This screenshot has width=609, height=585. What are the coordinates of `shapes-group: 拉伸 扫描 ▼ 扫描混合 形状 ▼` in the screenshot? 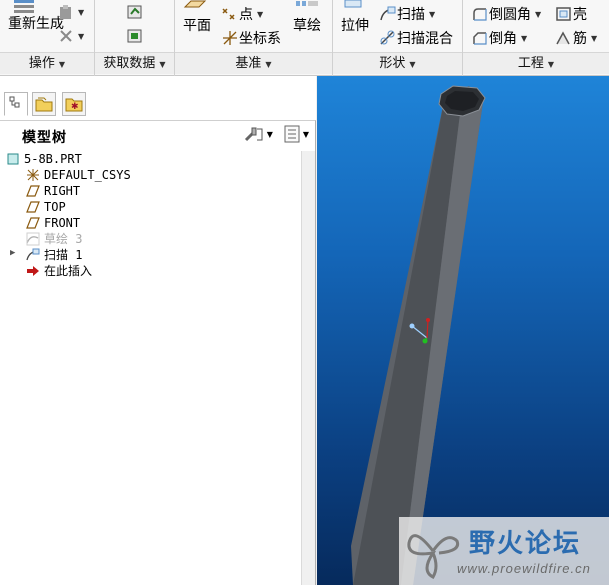 It's located at (398, 38).